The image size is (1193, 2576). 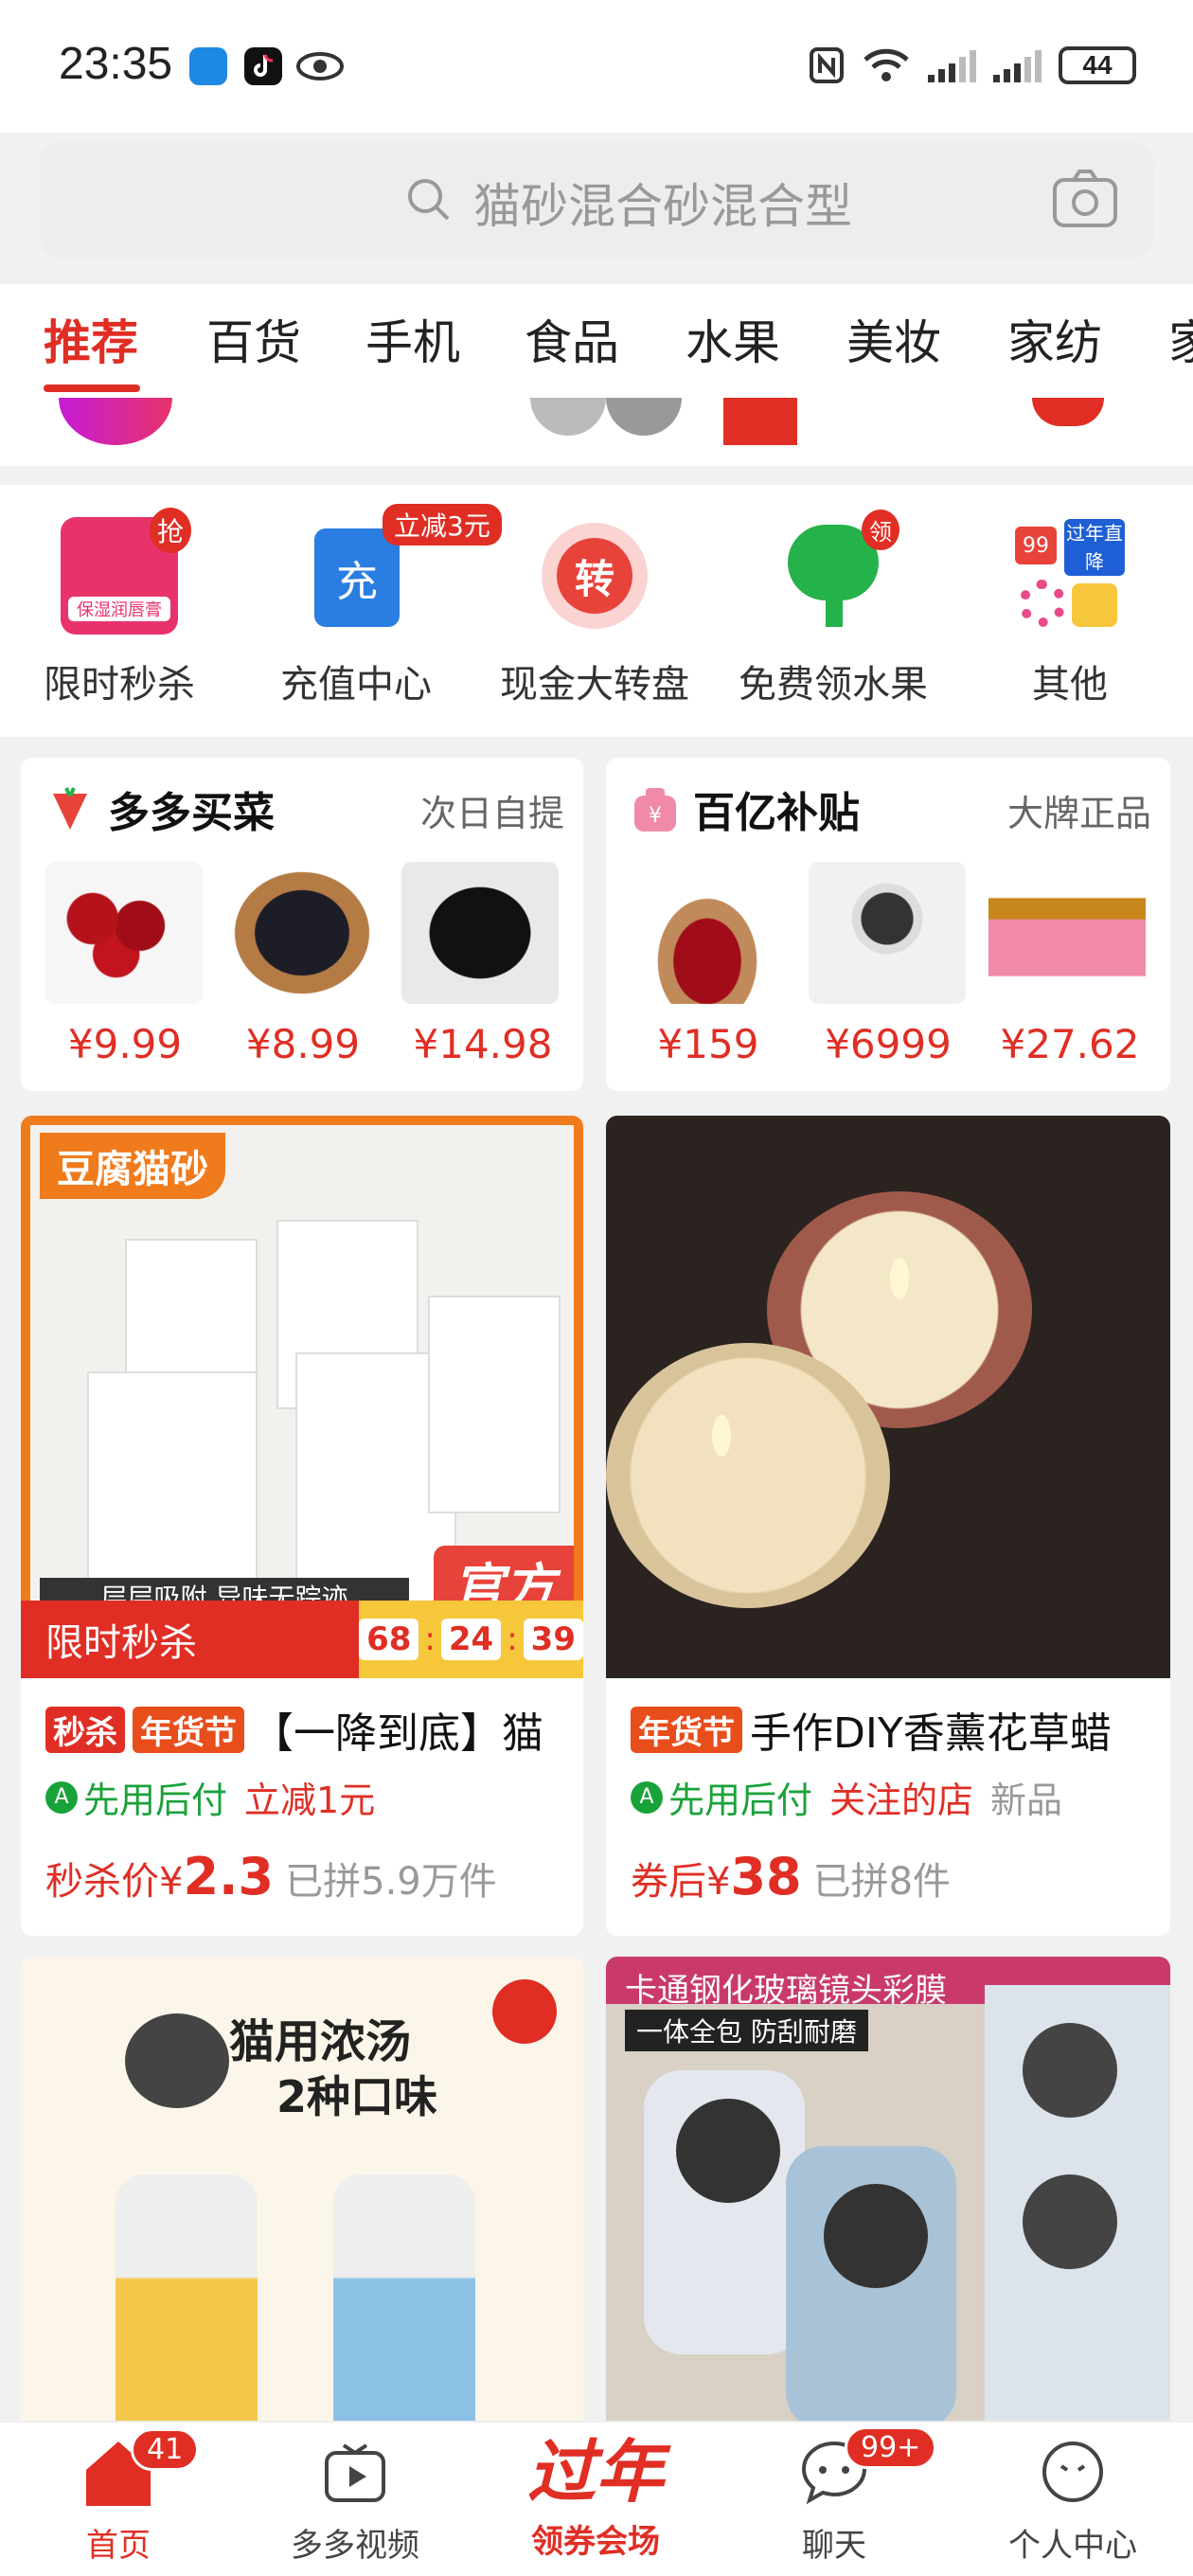 I want to click on flash-sale-bar: 限时秒杀 68: 24: 39, so click(x=302, y=1639).